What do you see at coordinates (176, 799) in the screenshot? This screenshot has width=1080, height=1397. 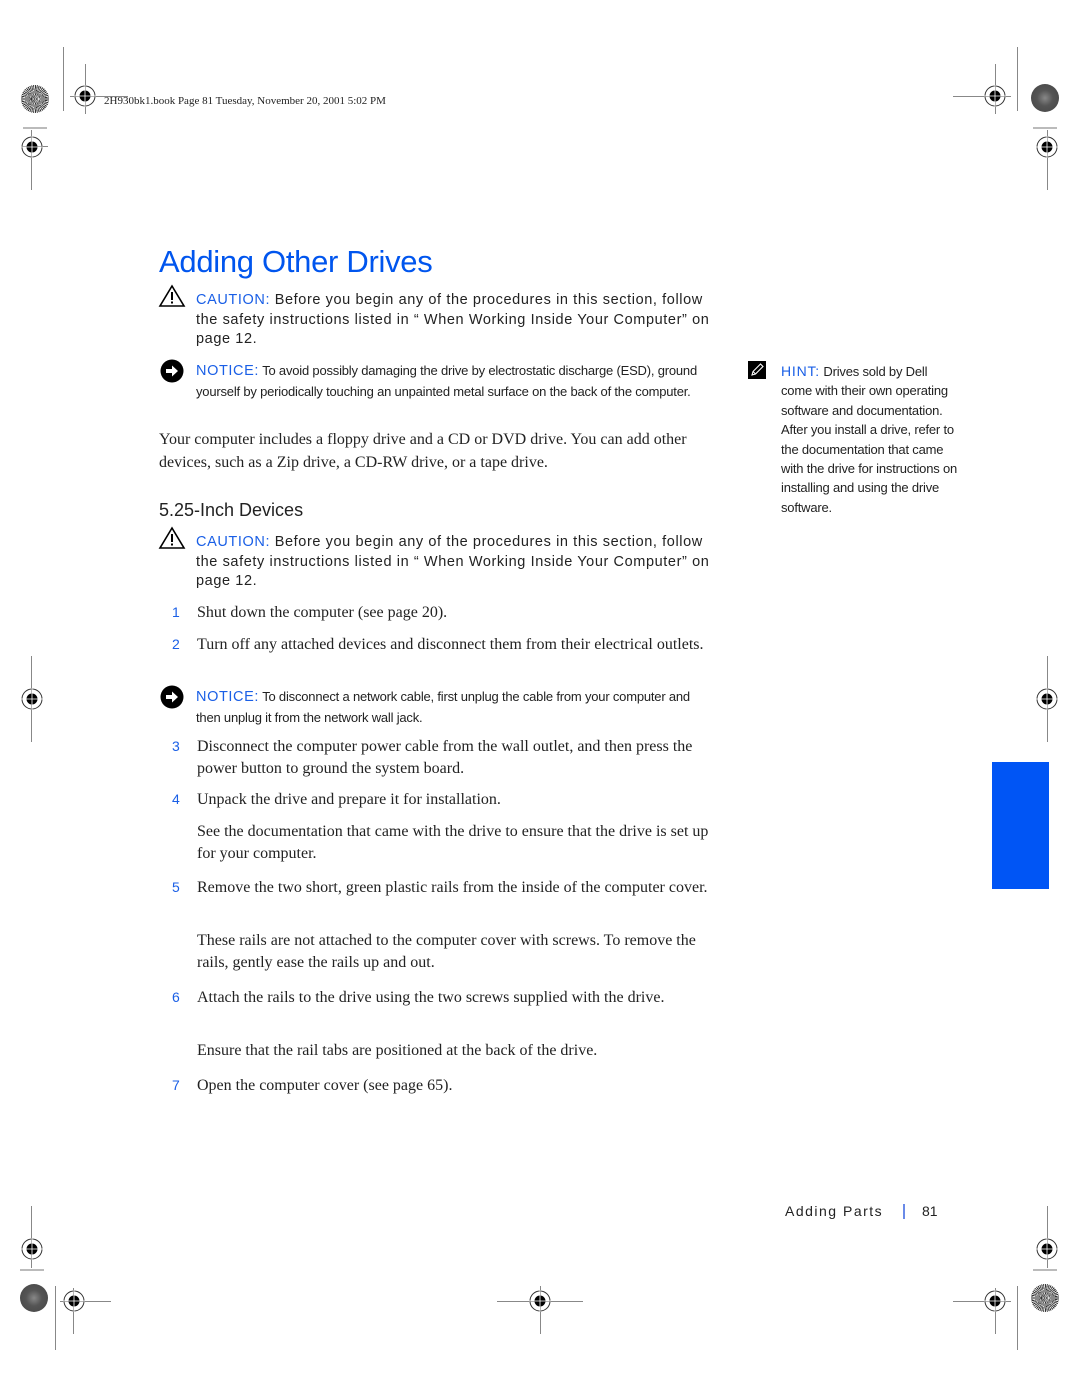 I see `step-number: 4` at bounding box center [176, 799].